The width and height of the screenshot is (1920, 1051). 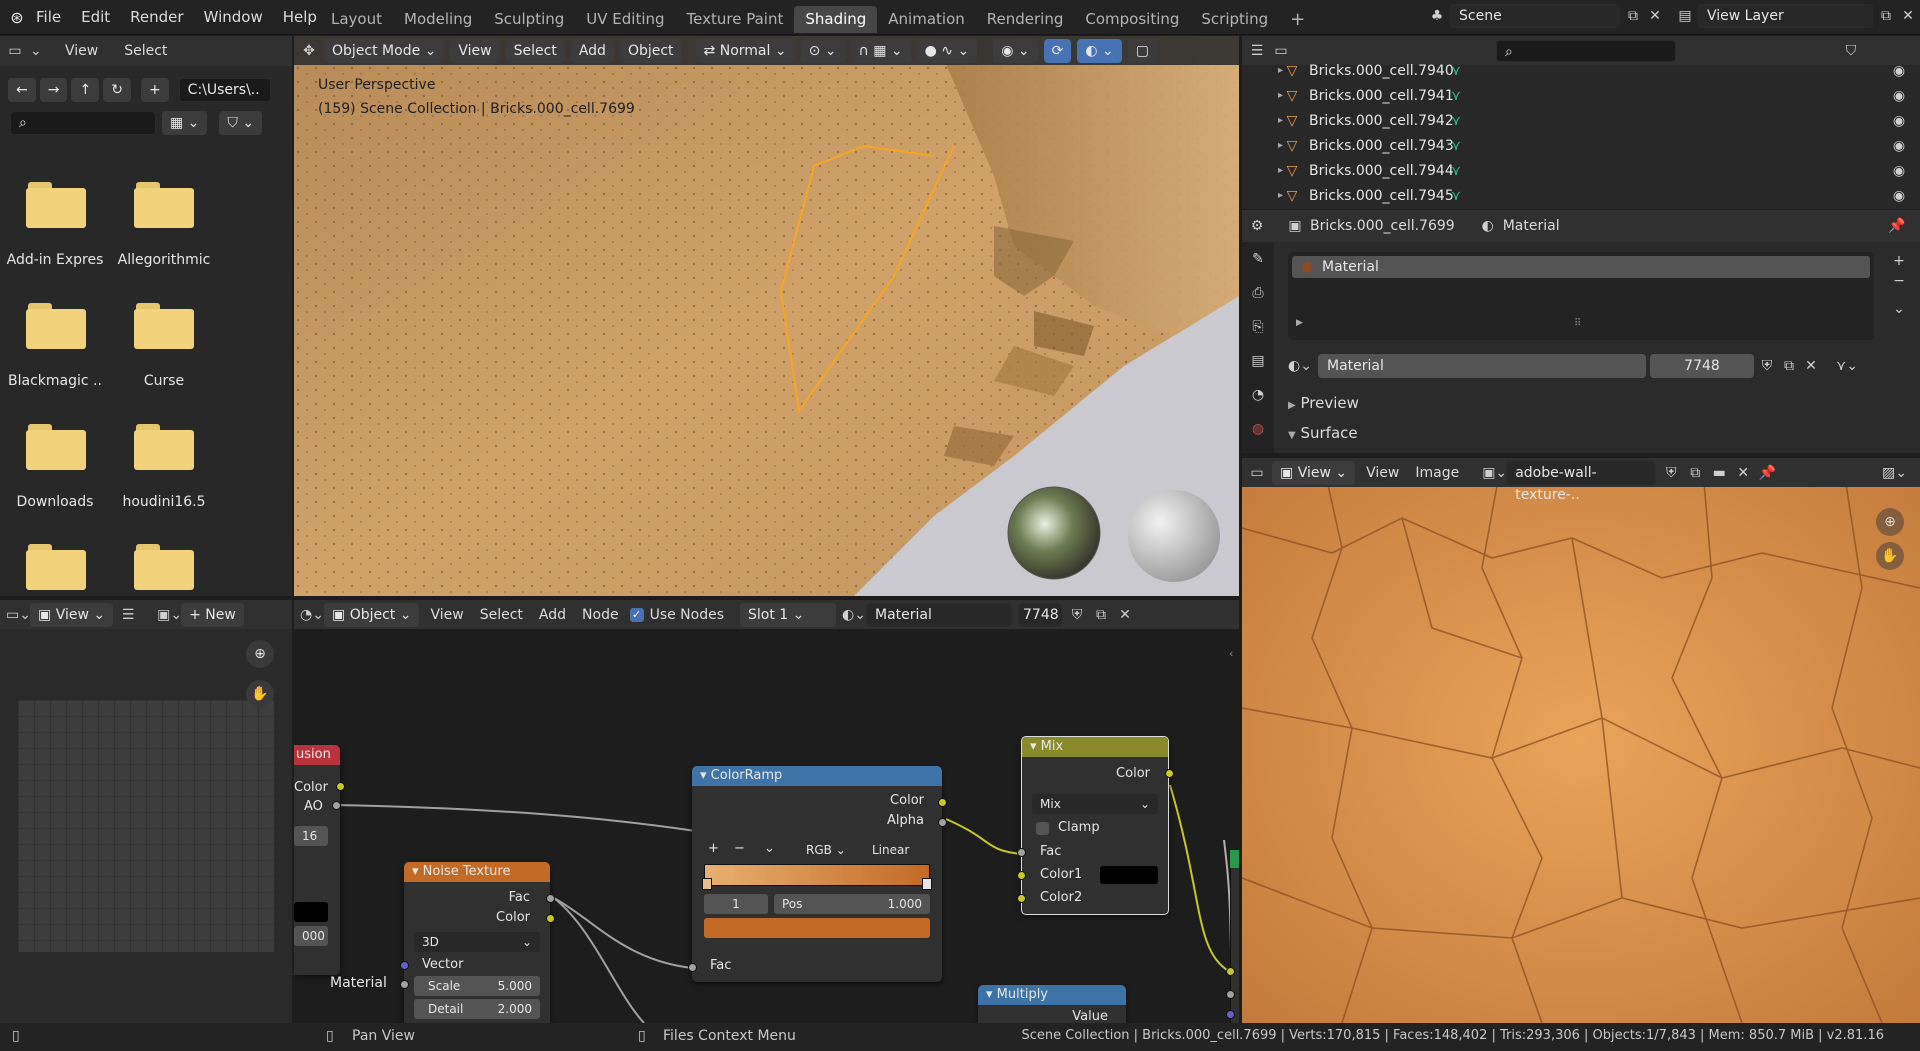 I want to click on overlay-toggle: ◐ ⌄, so click(x=1099, y=50).